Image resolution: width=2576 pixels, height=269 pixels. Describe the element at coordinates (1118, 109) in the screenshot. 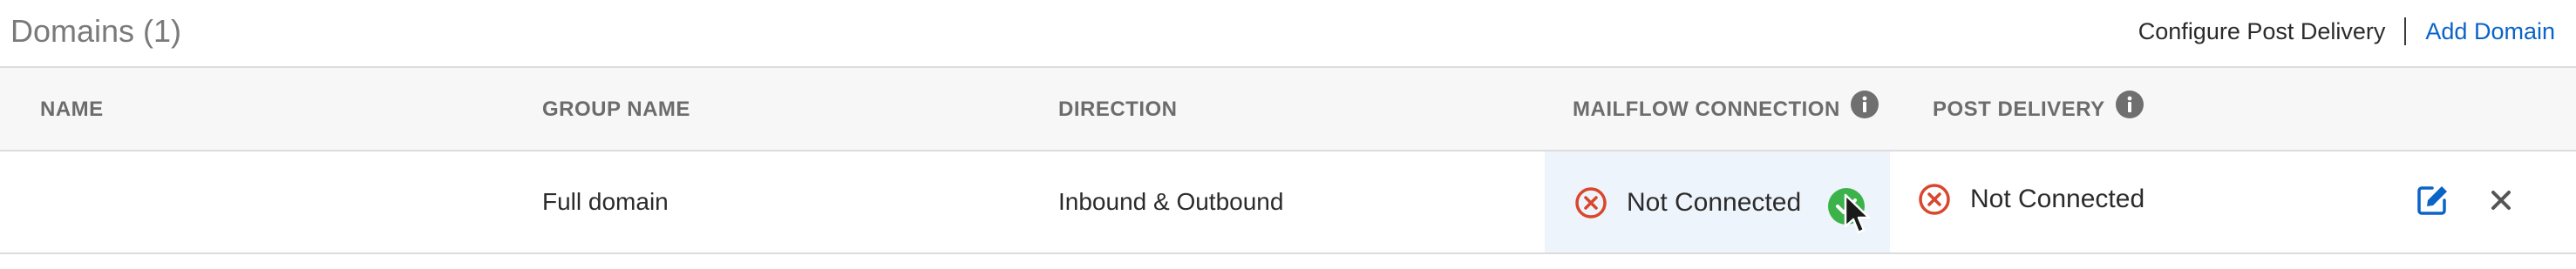

I see `column-header-direction: DIRECTION` at that location.